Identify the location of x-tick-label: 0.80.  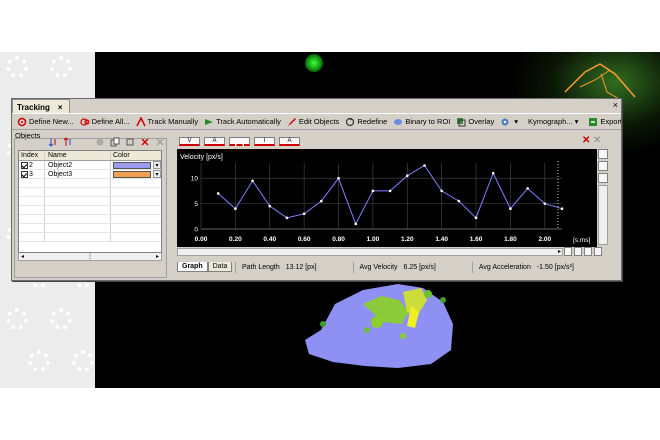
(338, 239).